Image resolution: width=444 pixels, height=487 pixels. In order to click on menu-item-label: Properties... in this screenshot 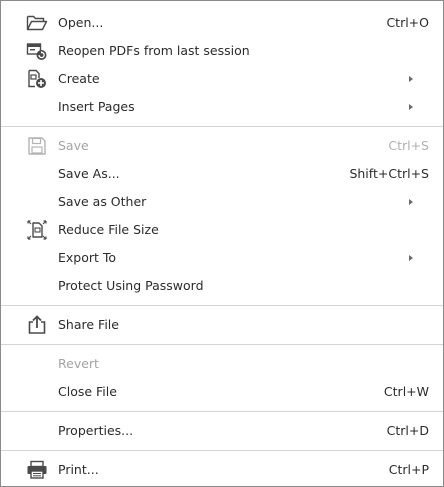, I will do `click(96, 430)`.